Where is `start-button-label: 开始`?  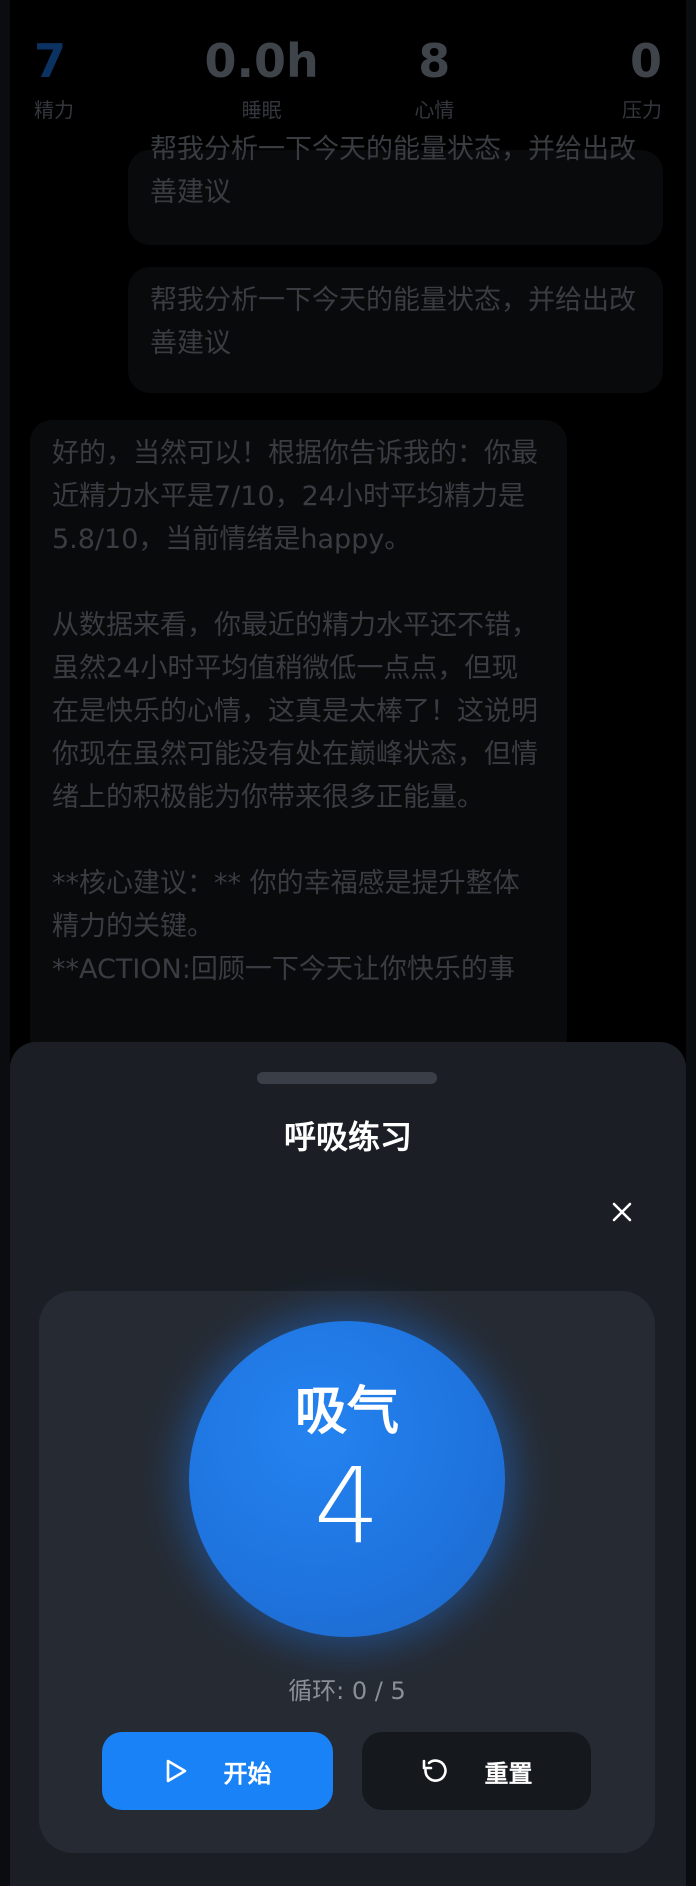
start-button-label: 开始 is located at coordinates (247, 1773).